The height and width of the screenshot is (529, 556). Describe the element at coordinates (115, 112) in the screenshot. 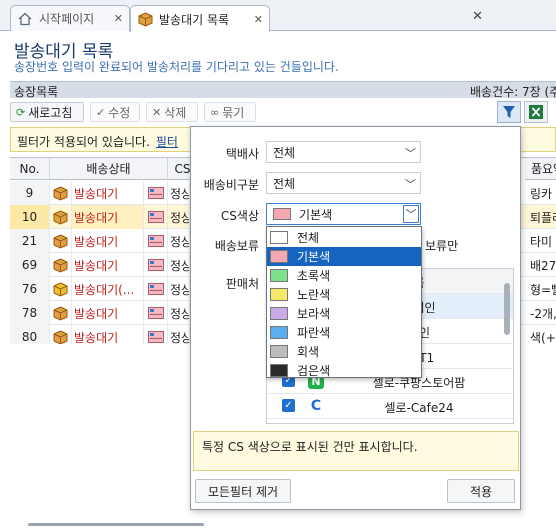

I see `edit-button: ✓ 수정` at that location.